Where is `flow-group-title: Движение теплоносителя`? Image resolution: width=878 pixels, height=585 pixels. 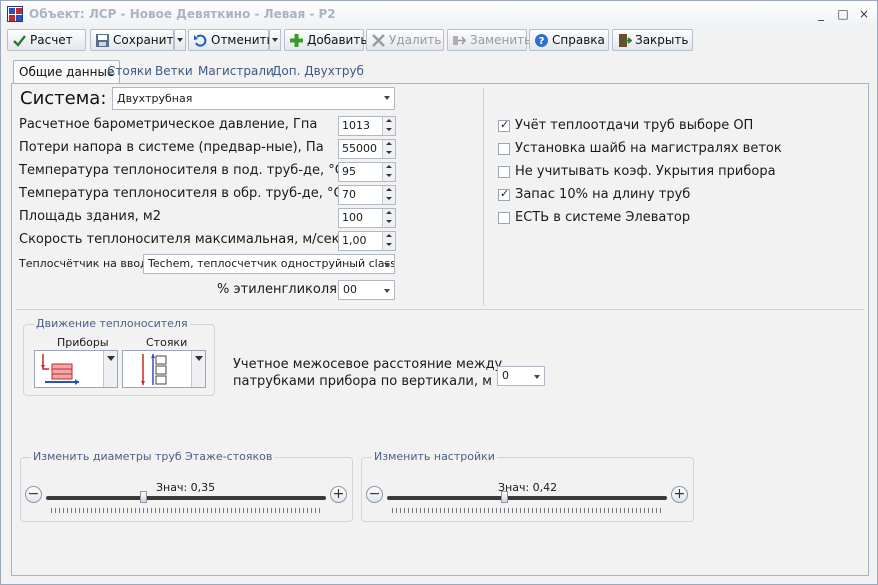
flow-group-title: Движение теплоносителя is located at coordinates (112, 323).